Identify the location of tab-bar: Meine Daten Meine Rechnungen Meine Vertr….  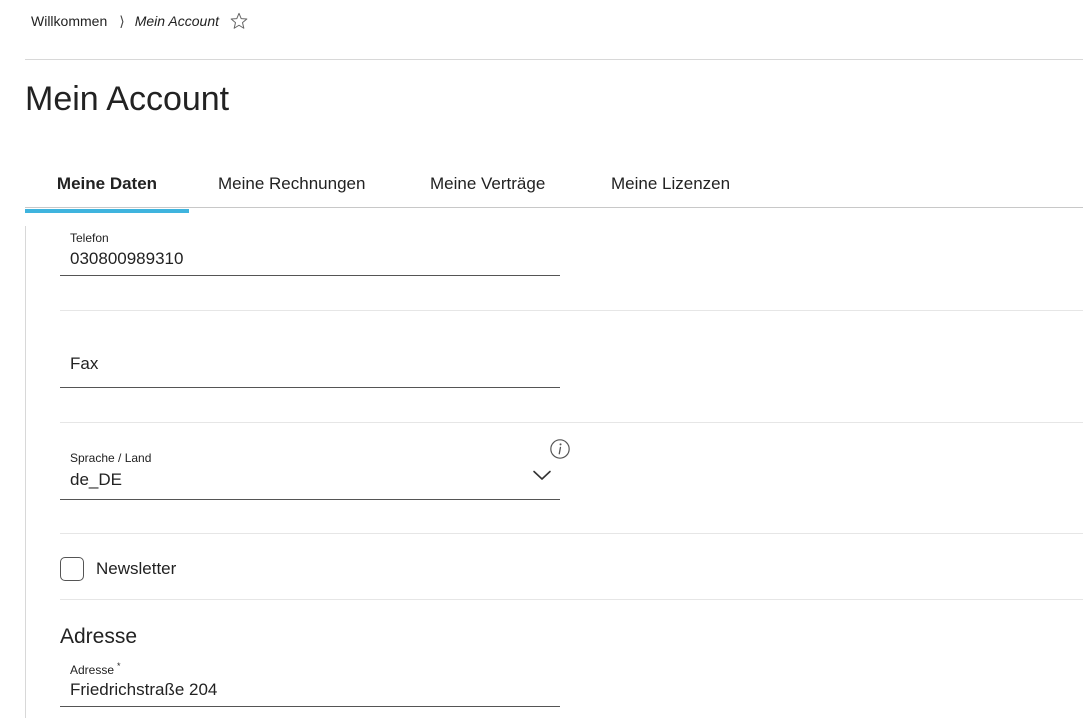
(554, 186).